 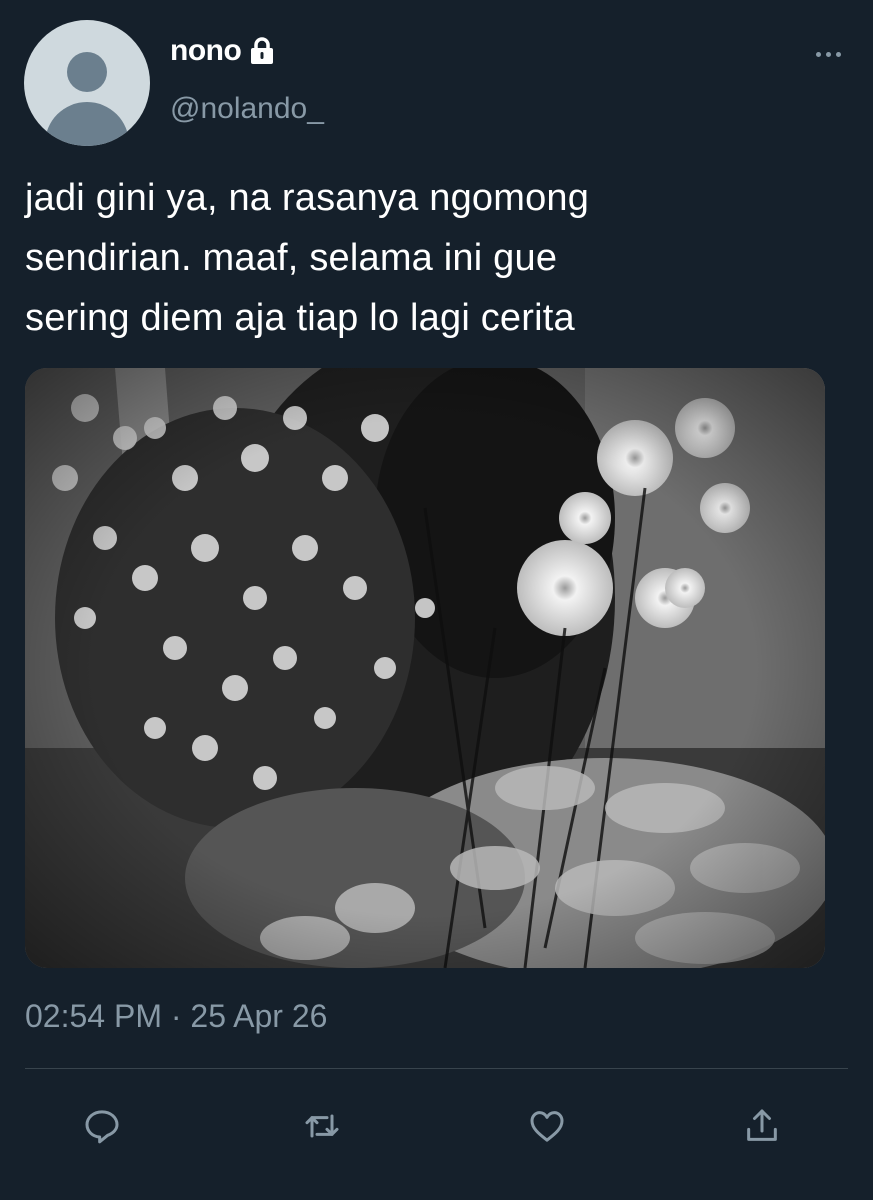 I want to click on like-button, so click(x=547, y=1126).